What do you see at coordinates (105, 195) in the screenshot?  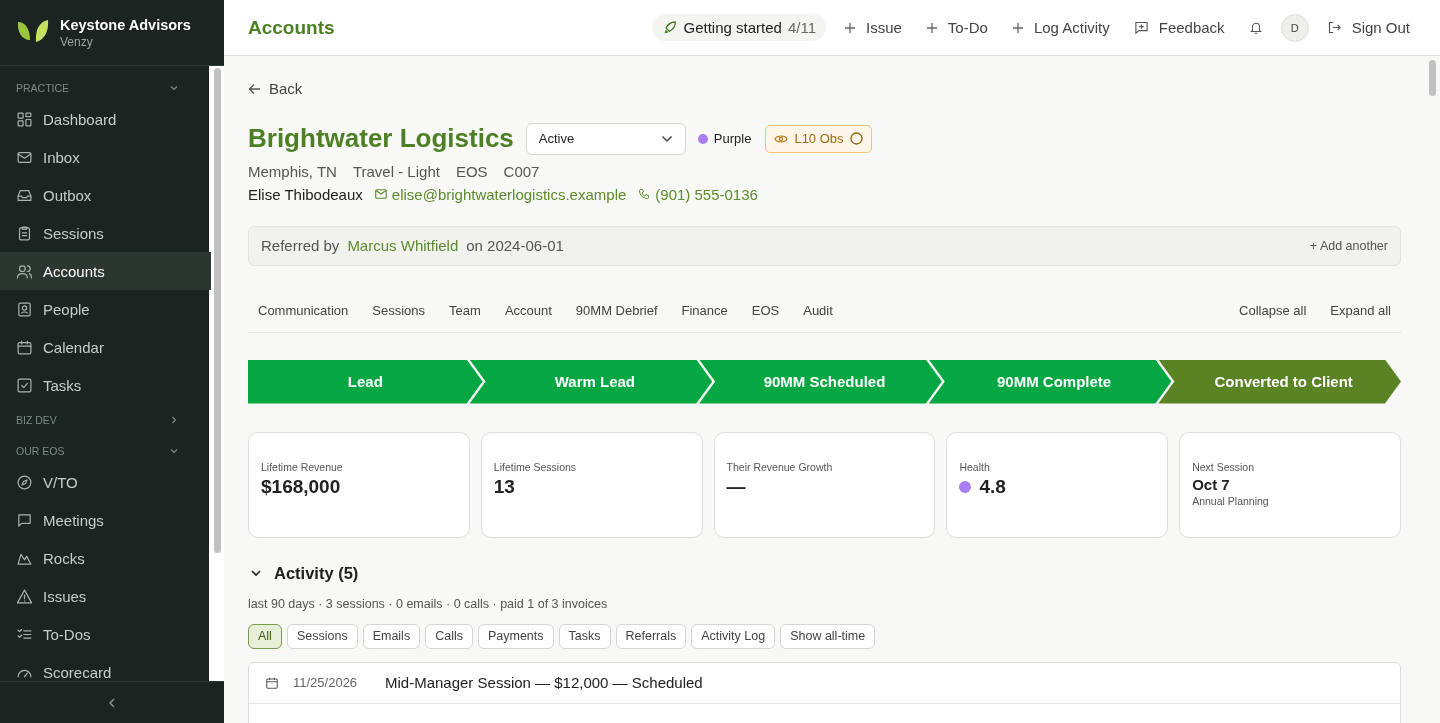 I see `nav-item: Outbox` at bounding box center [105, 195].